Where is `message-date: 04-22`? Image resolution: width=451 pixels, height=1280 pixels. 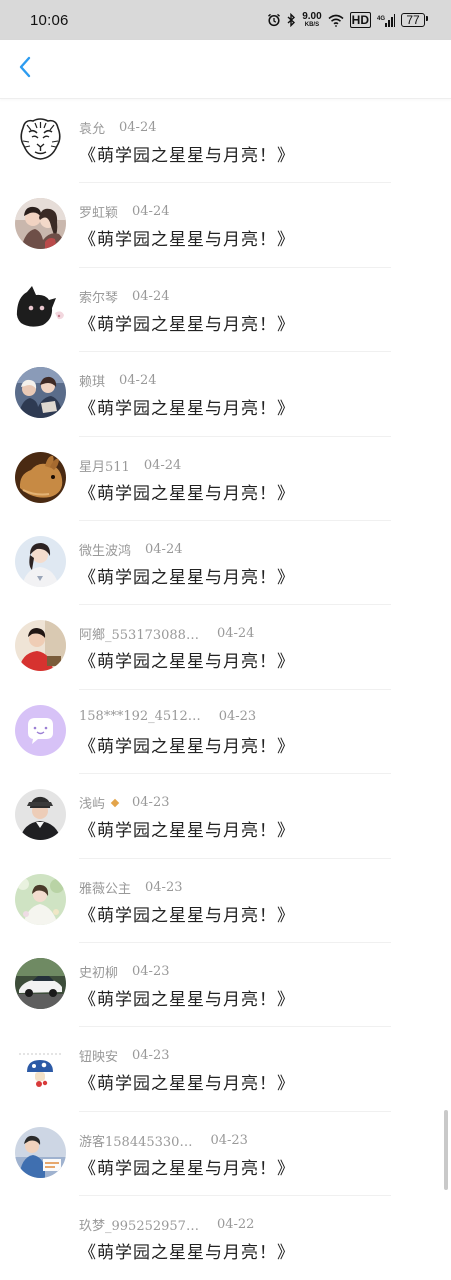 message-date: 04-22 is located at coordinates (235, 1225).